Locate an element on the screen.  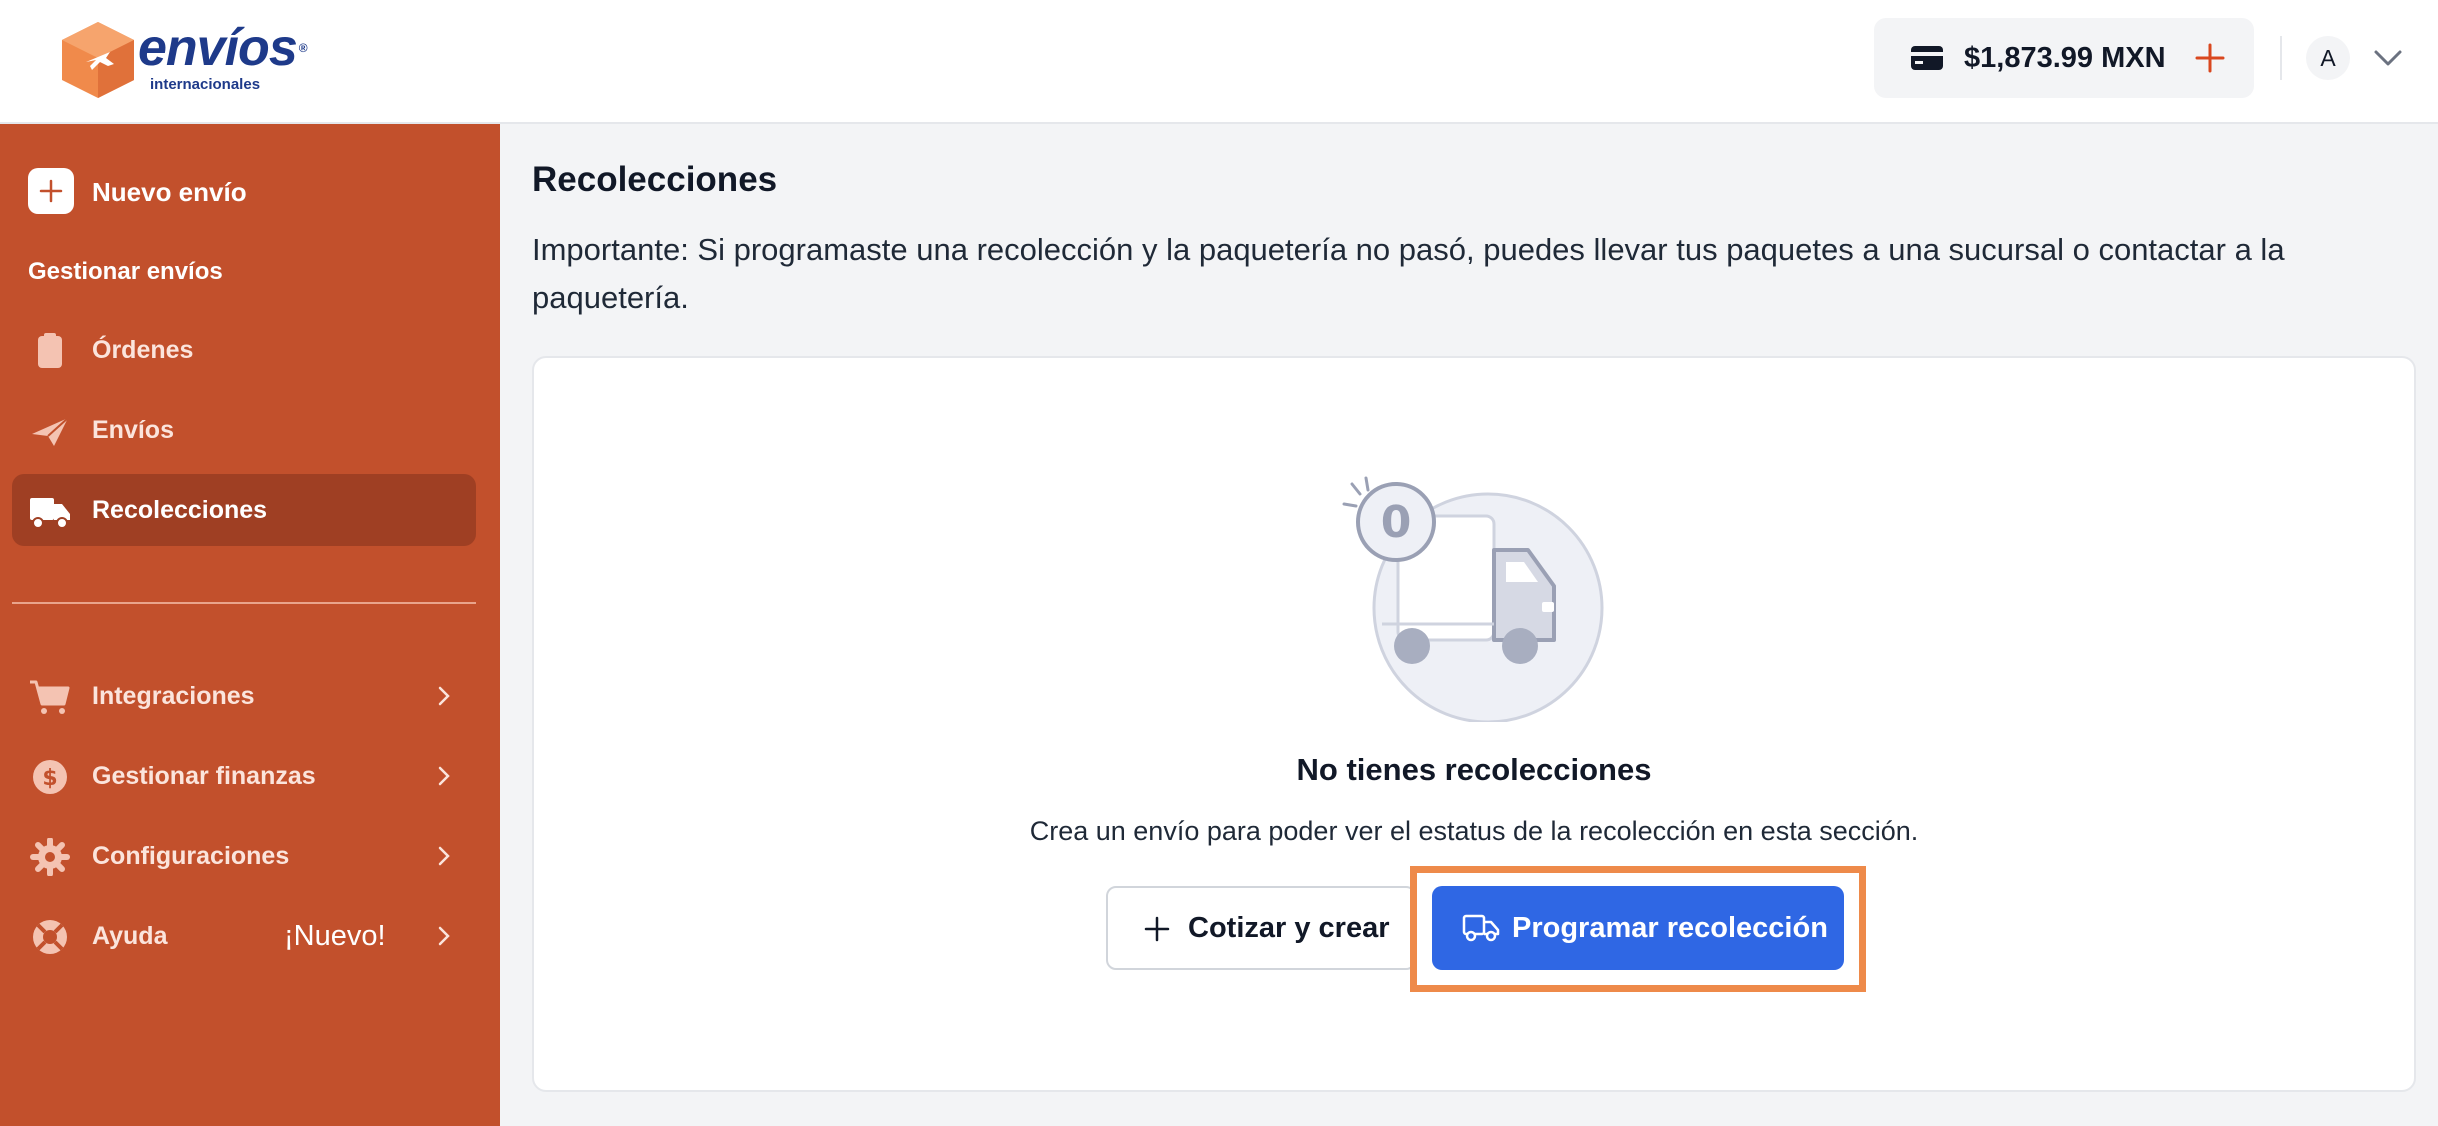
dollar-circle-icon: $ is located at coordinates (50, 777).